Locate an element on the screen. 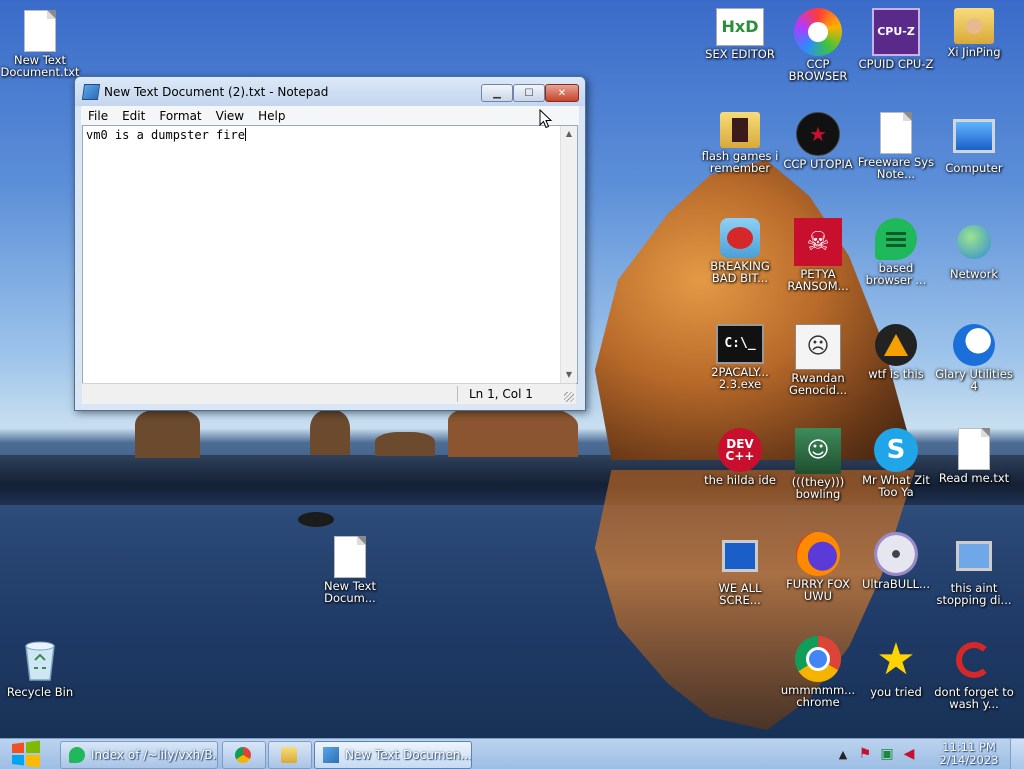 This screenshot has width=1024, height=769. desktop-icon-ccp-utopia: ★ CCP UTOPIA is located at coordinates (818, 141).